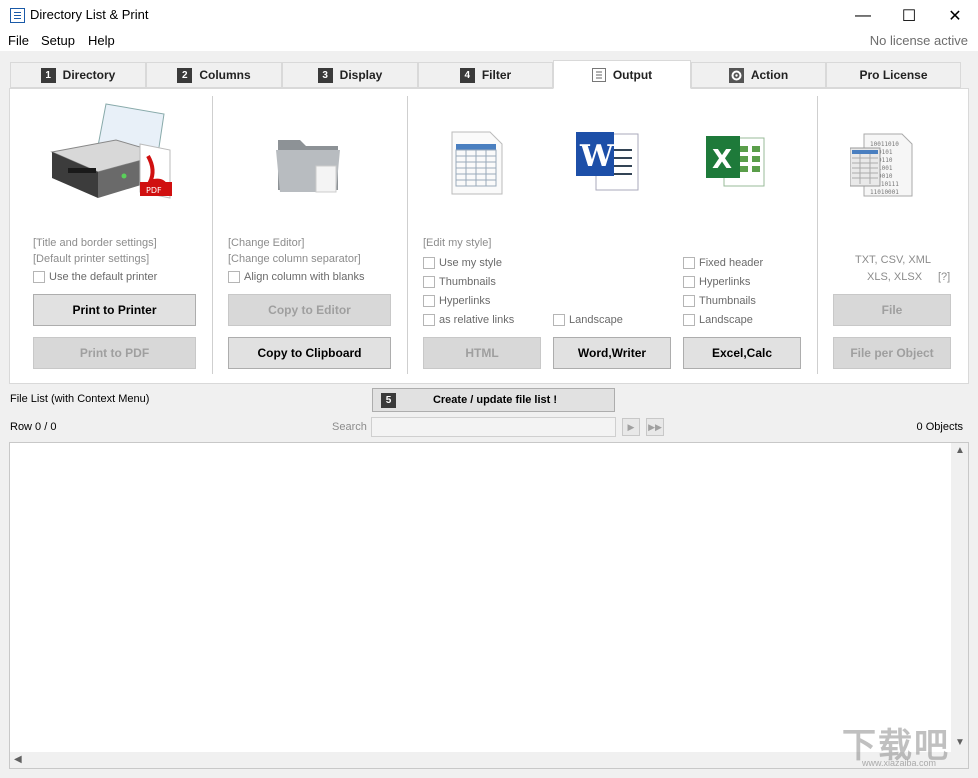  What do you see at coordinates (884, 144) in the screenshot?
I see `svg-text: 10011010` at bounding box center [884, 144].